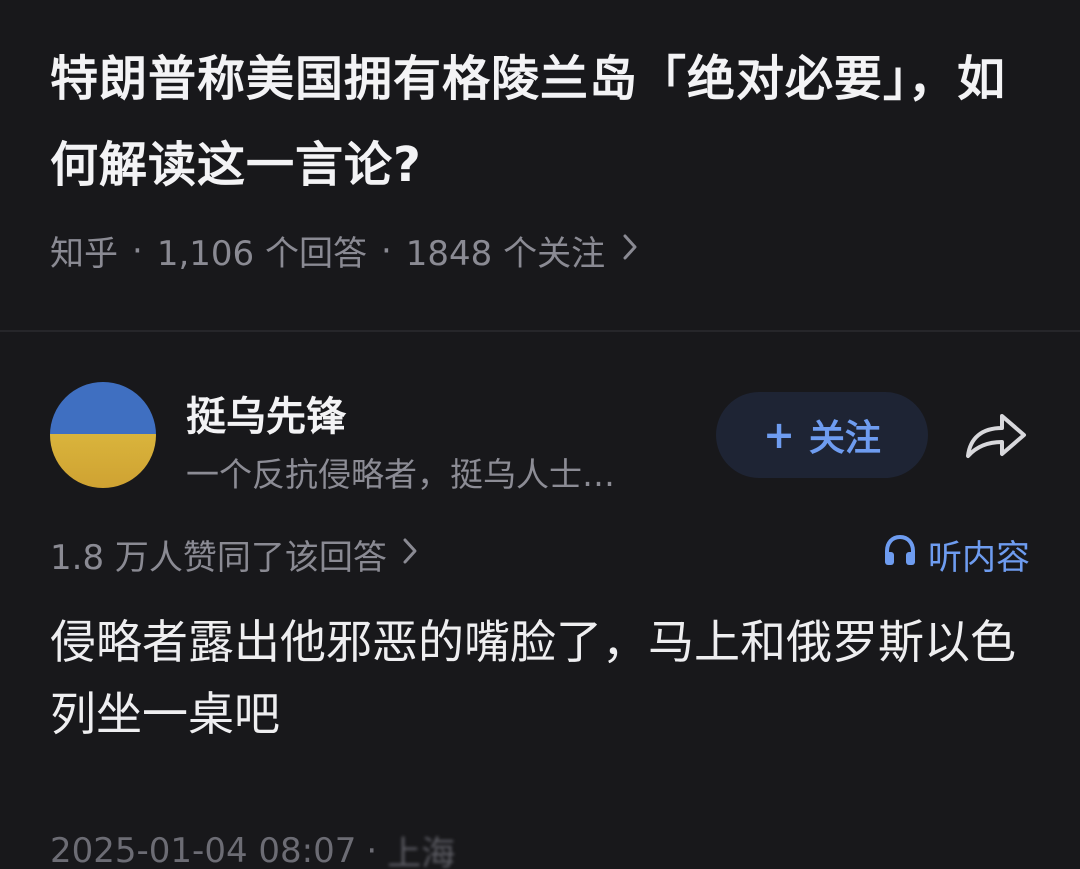 This screenshot has width=1080, height=869. I want to click on source-label: 知乎, so click(84, 254).